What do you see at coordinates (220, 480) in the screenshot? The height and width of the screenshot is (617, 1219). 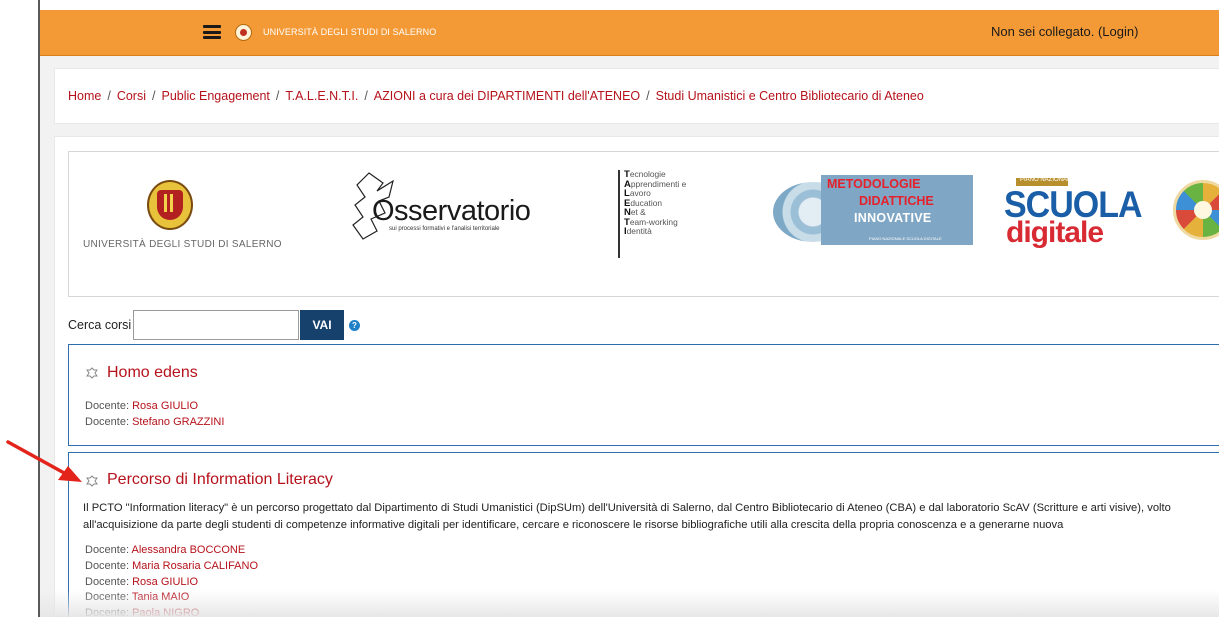 I see `course-title-link: Percorso di Information Literacy` at bounding box center [220, 480].